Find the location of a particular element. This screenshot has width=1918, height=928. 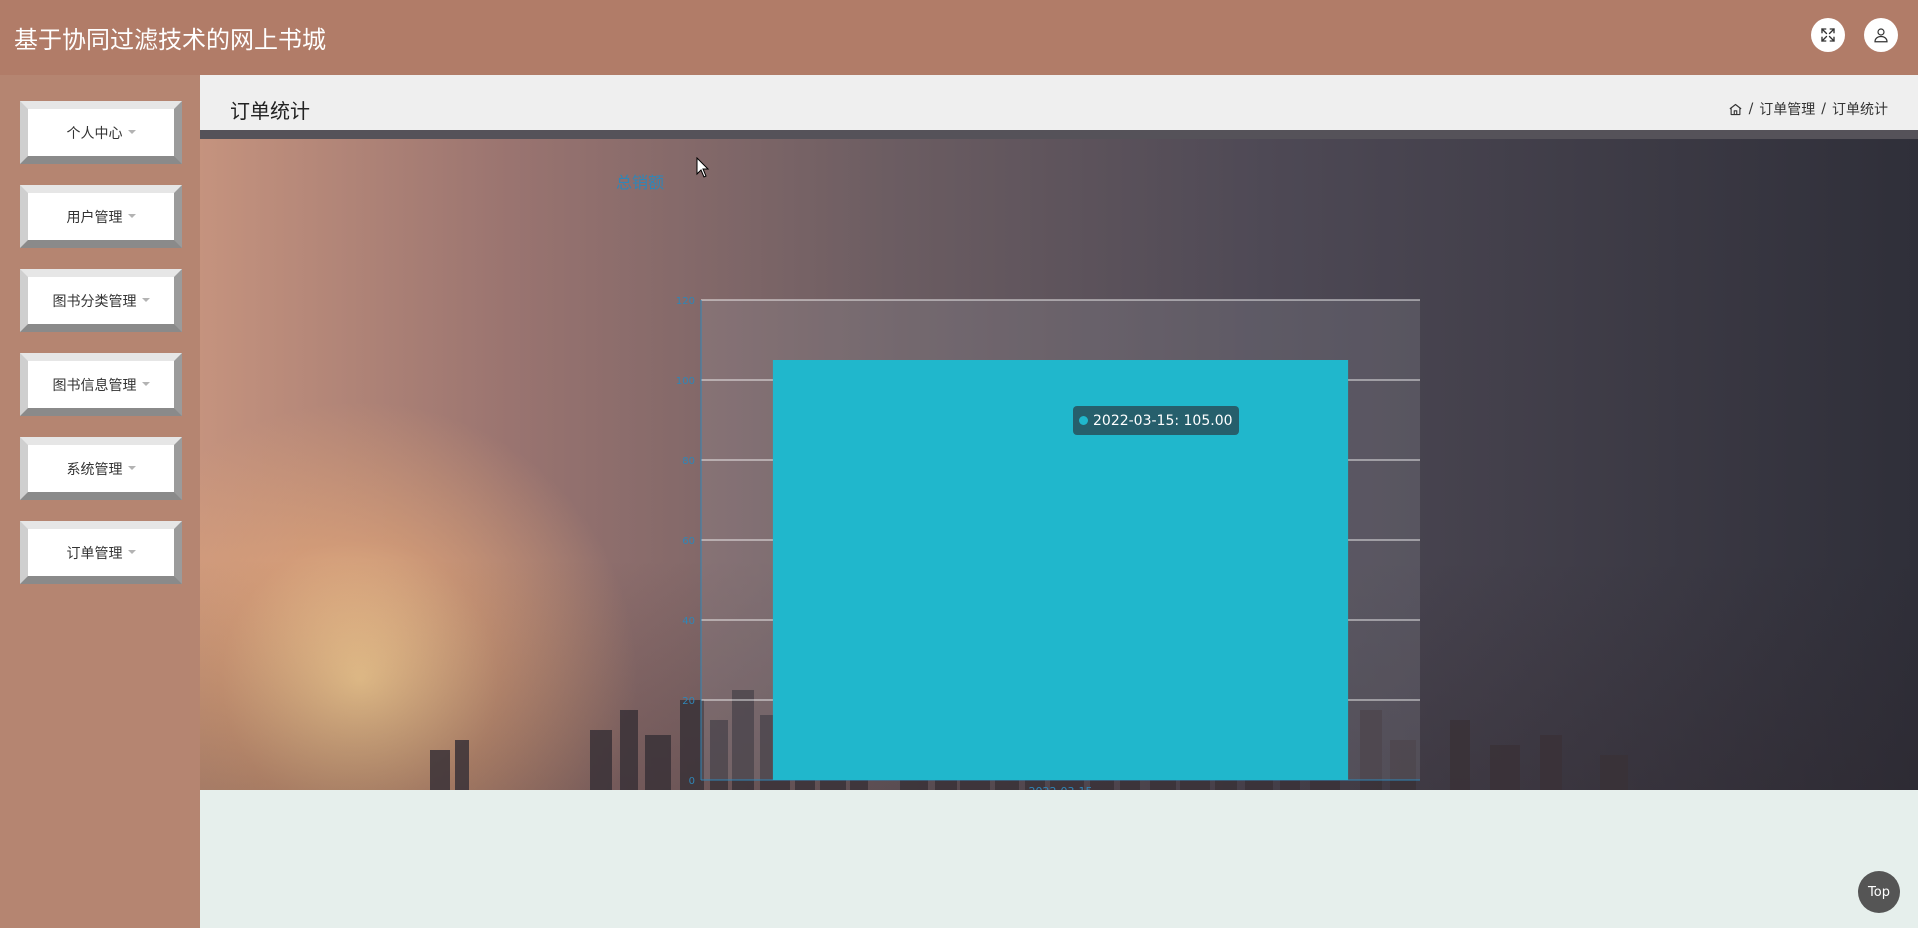

app-title: 基于协同过滤技术的网上书城 is located at coordinates (170, 40).